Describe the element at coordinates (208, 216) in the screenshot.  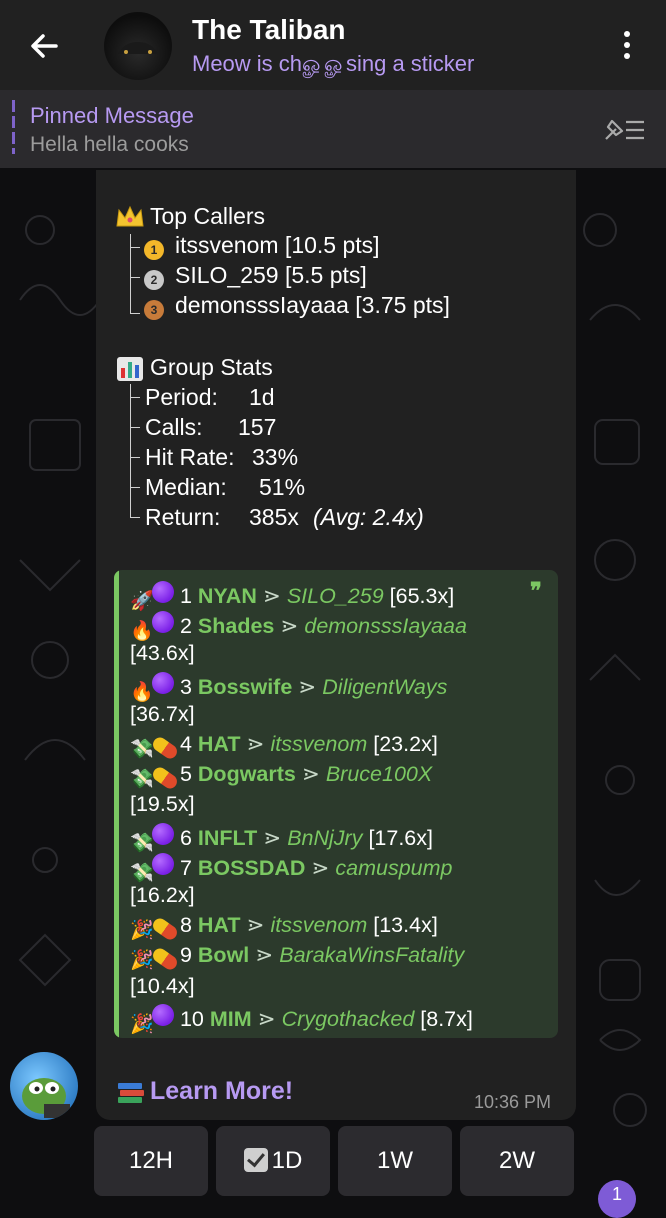
I see `top-callers-title: Top Callers` at that location.